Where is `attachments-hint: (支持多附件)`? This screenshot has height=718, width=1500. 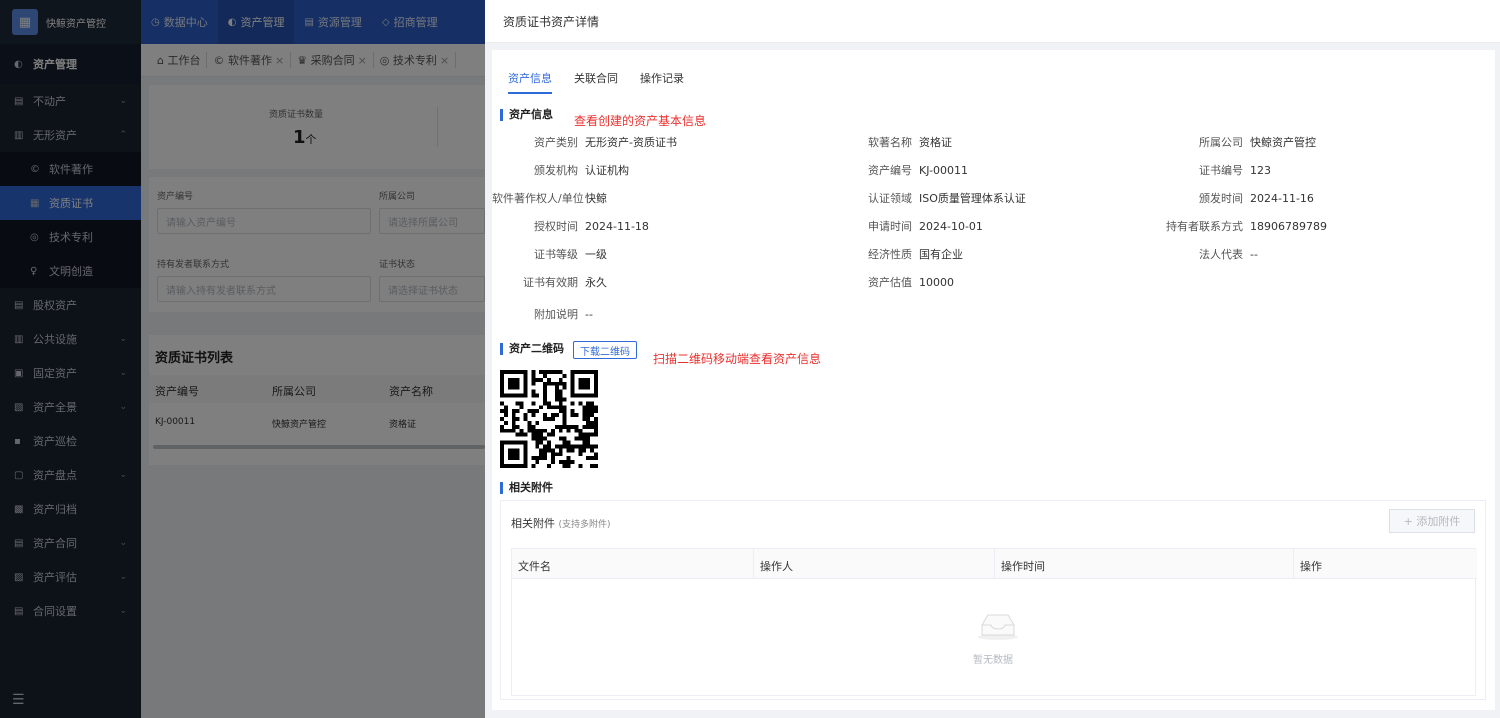
attachments-hint: (支持多附件) is located at coordinates (584, 525).